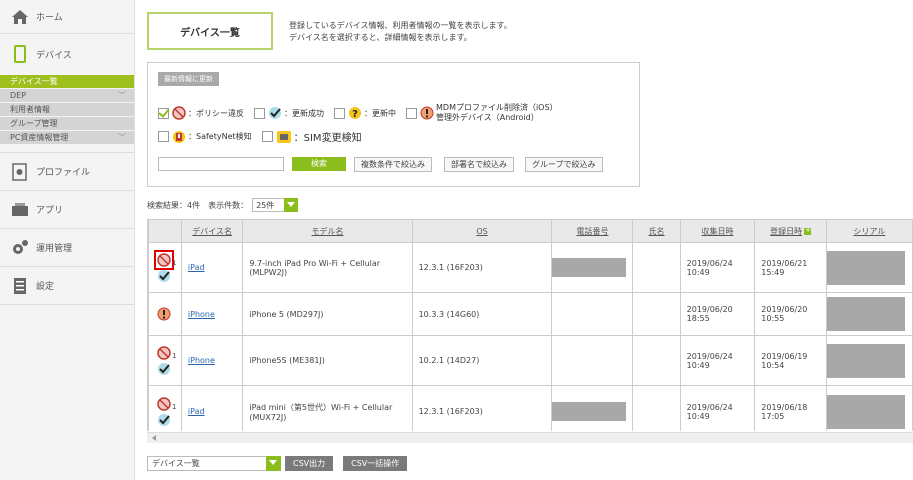  I want to click on filter-label: ：ポリシー違反, so click(216, 113).